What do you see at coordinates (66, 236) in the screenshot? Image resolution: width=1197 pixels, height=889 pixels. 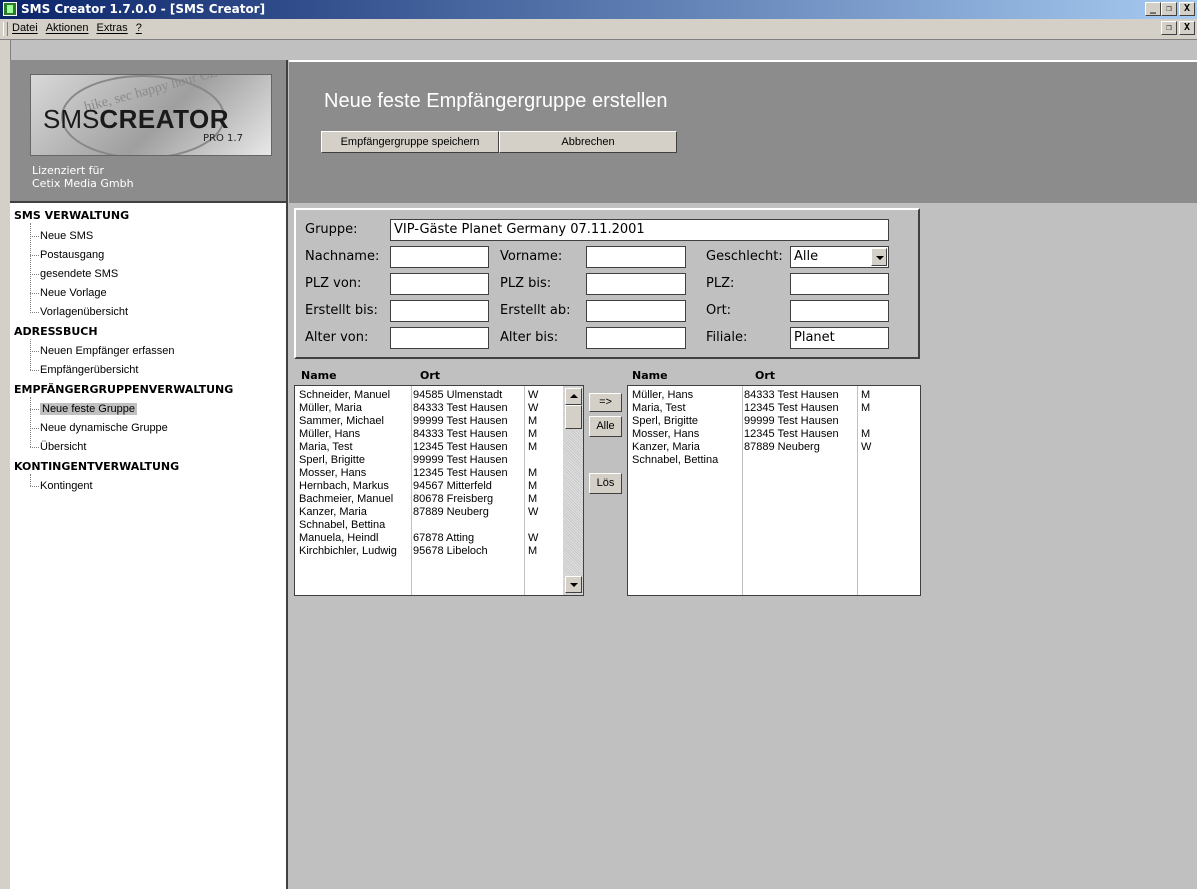 I see `nav-item-neue-sms: Neue SMS` at bounding box center [66, 236].